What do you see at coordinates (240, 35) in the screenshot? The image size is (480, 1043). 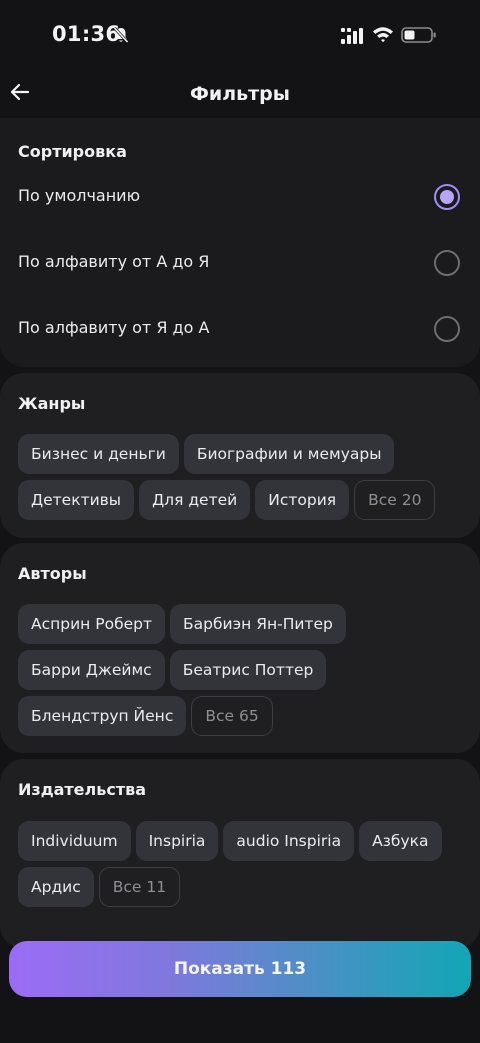 I see `status-bar: 01:36` at bounding box center [240, 35].